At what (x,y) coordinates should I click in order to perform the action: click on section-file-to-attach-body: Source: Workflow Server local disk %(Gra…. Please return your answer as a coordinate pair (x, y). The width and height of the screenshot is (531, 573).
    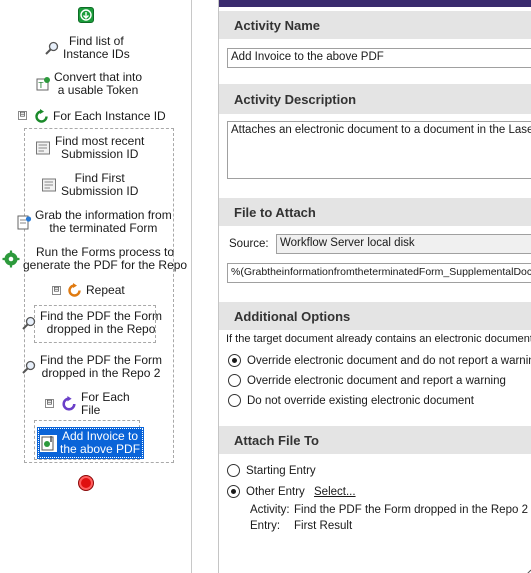
    Looking at the image, I should click on (375, 262).